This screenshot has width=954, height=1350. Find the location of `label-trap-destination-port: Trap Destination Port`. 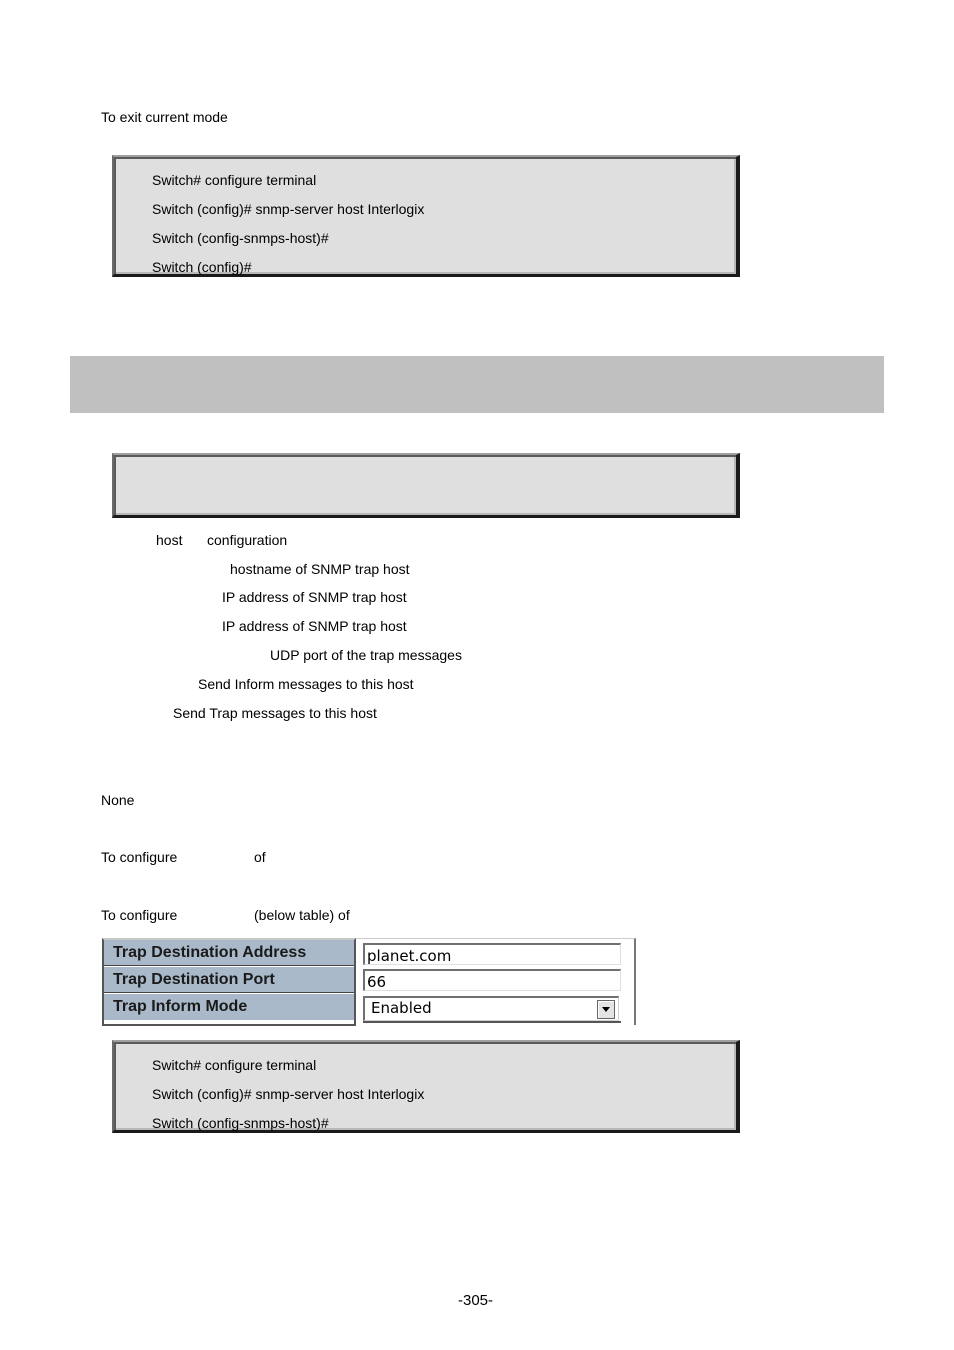

label-trap-destination-port: Trap Destination Port is located at coordinates (229, 980).